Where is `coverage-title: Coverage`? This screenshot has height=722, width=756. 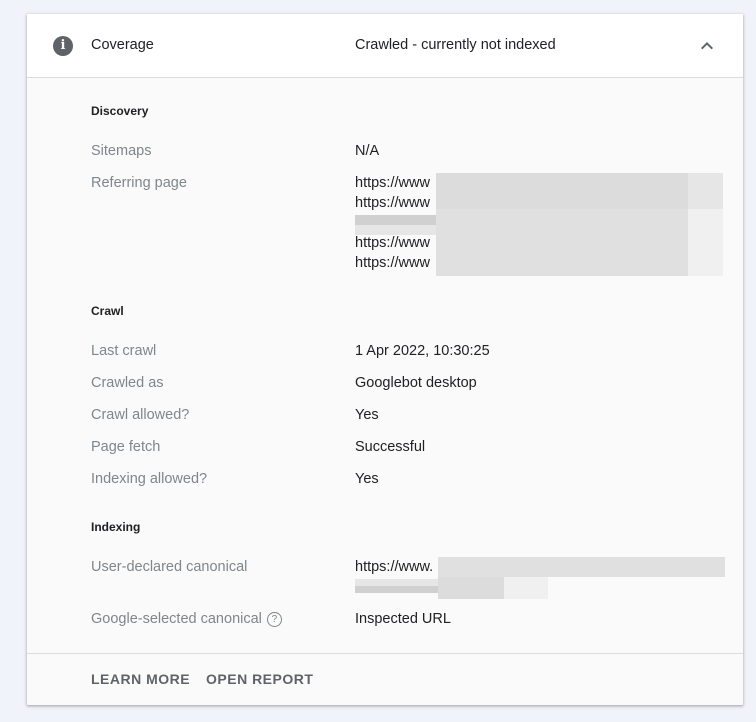
coverage-title: Coverage is located at coordinates (122, 45).